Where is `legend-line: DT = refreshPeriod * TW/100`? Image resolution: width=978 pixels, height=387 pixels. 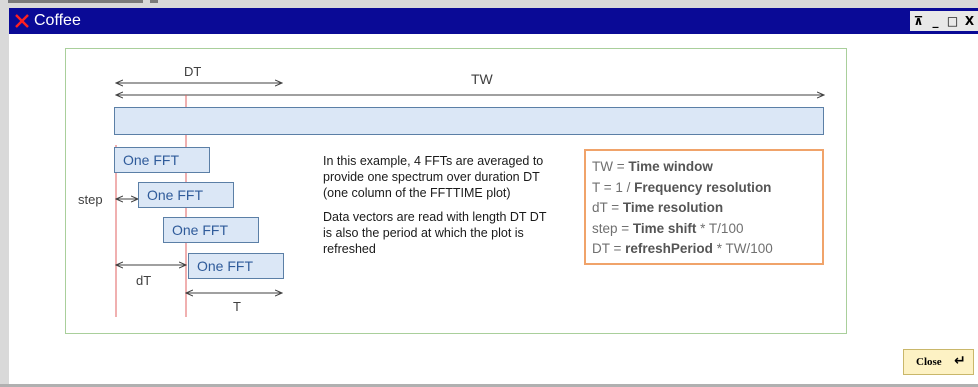
legend-line: DT = refreshPeriod * TW/100 is located at coordinates (682, 248).